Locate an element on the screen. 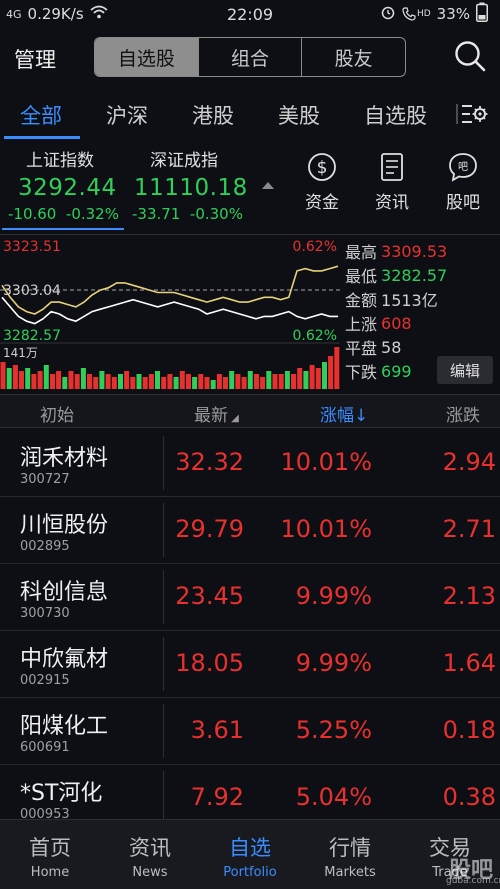 The image size is (500, 889). tab-sh-sz: 沪深 is located at coordinates (127, 115).